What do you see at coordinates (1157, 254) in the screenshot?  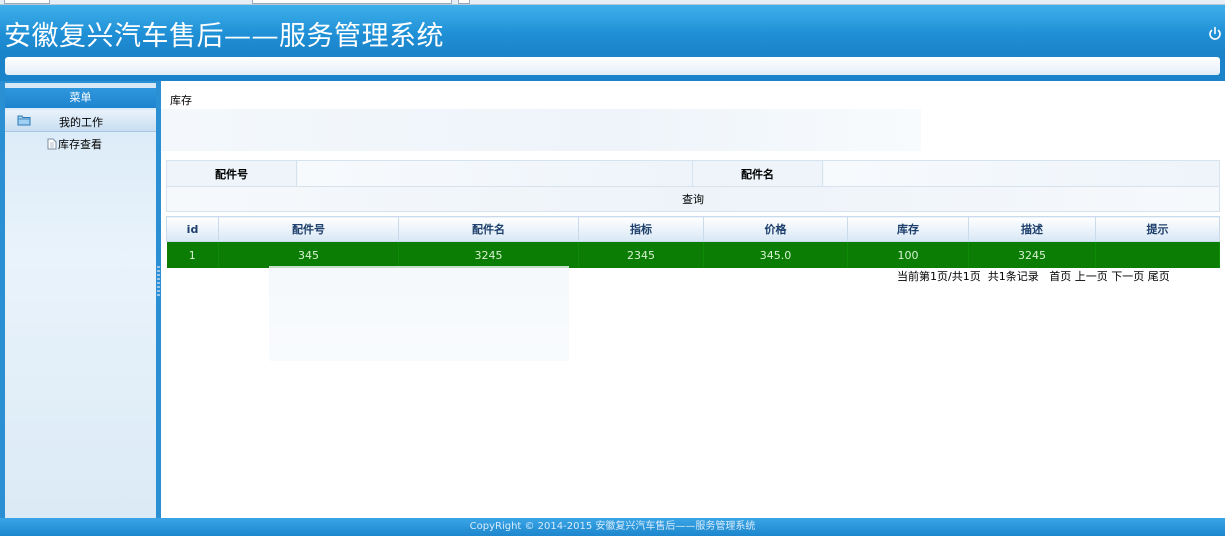 I see `cell-hint` at bounding box center [1157, 254].